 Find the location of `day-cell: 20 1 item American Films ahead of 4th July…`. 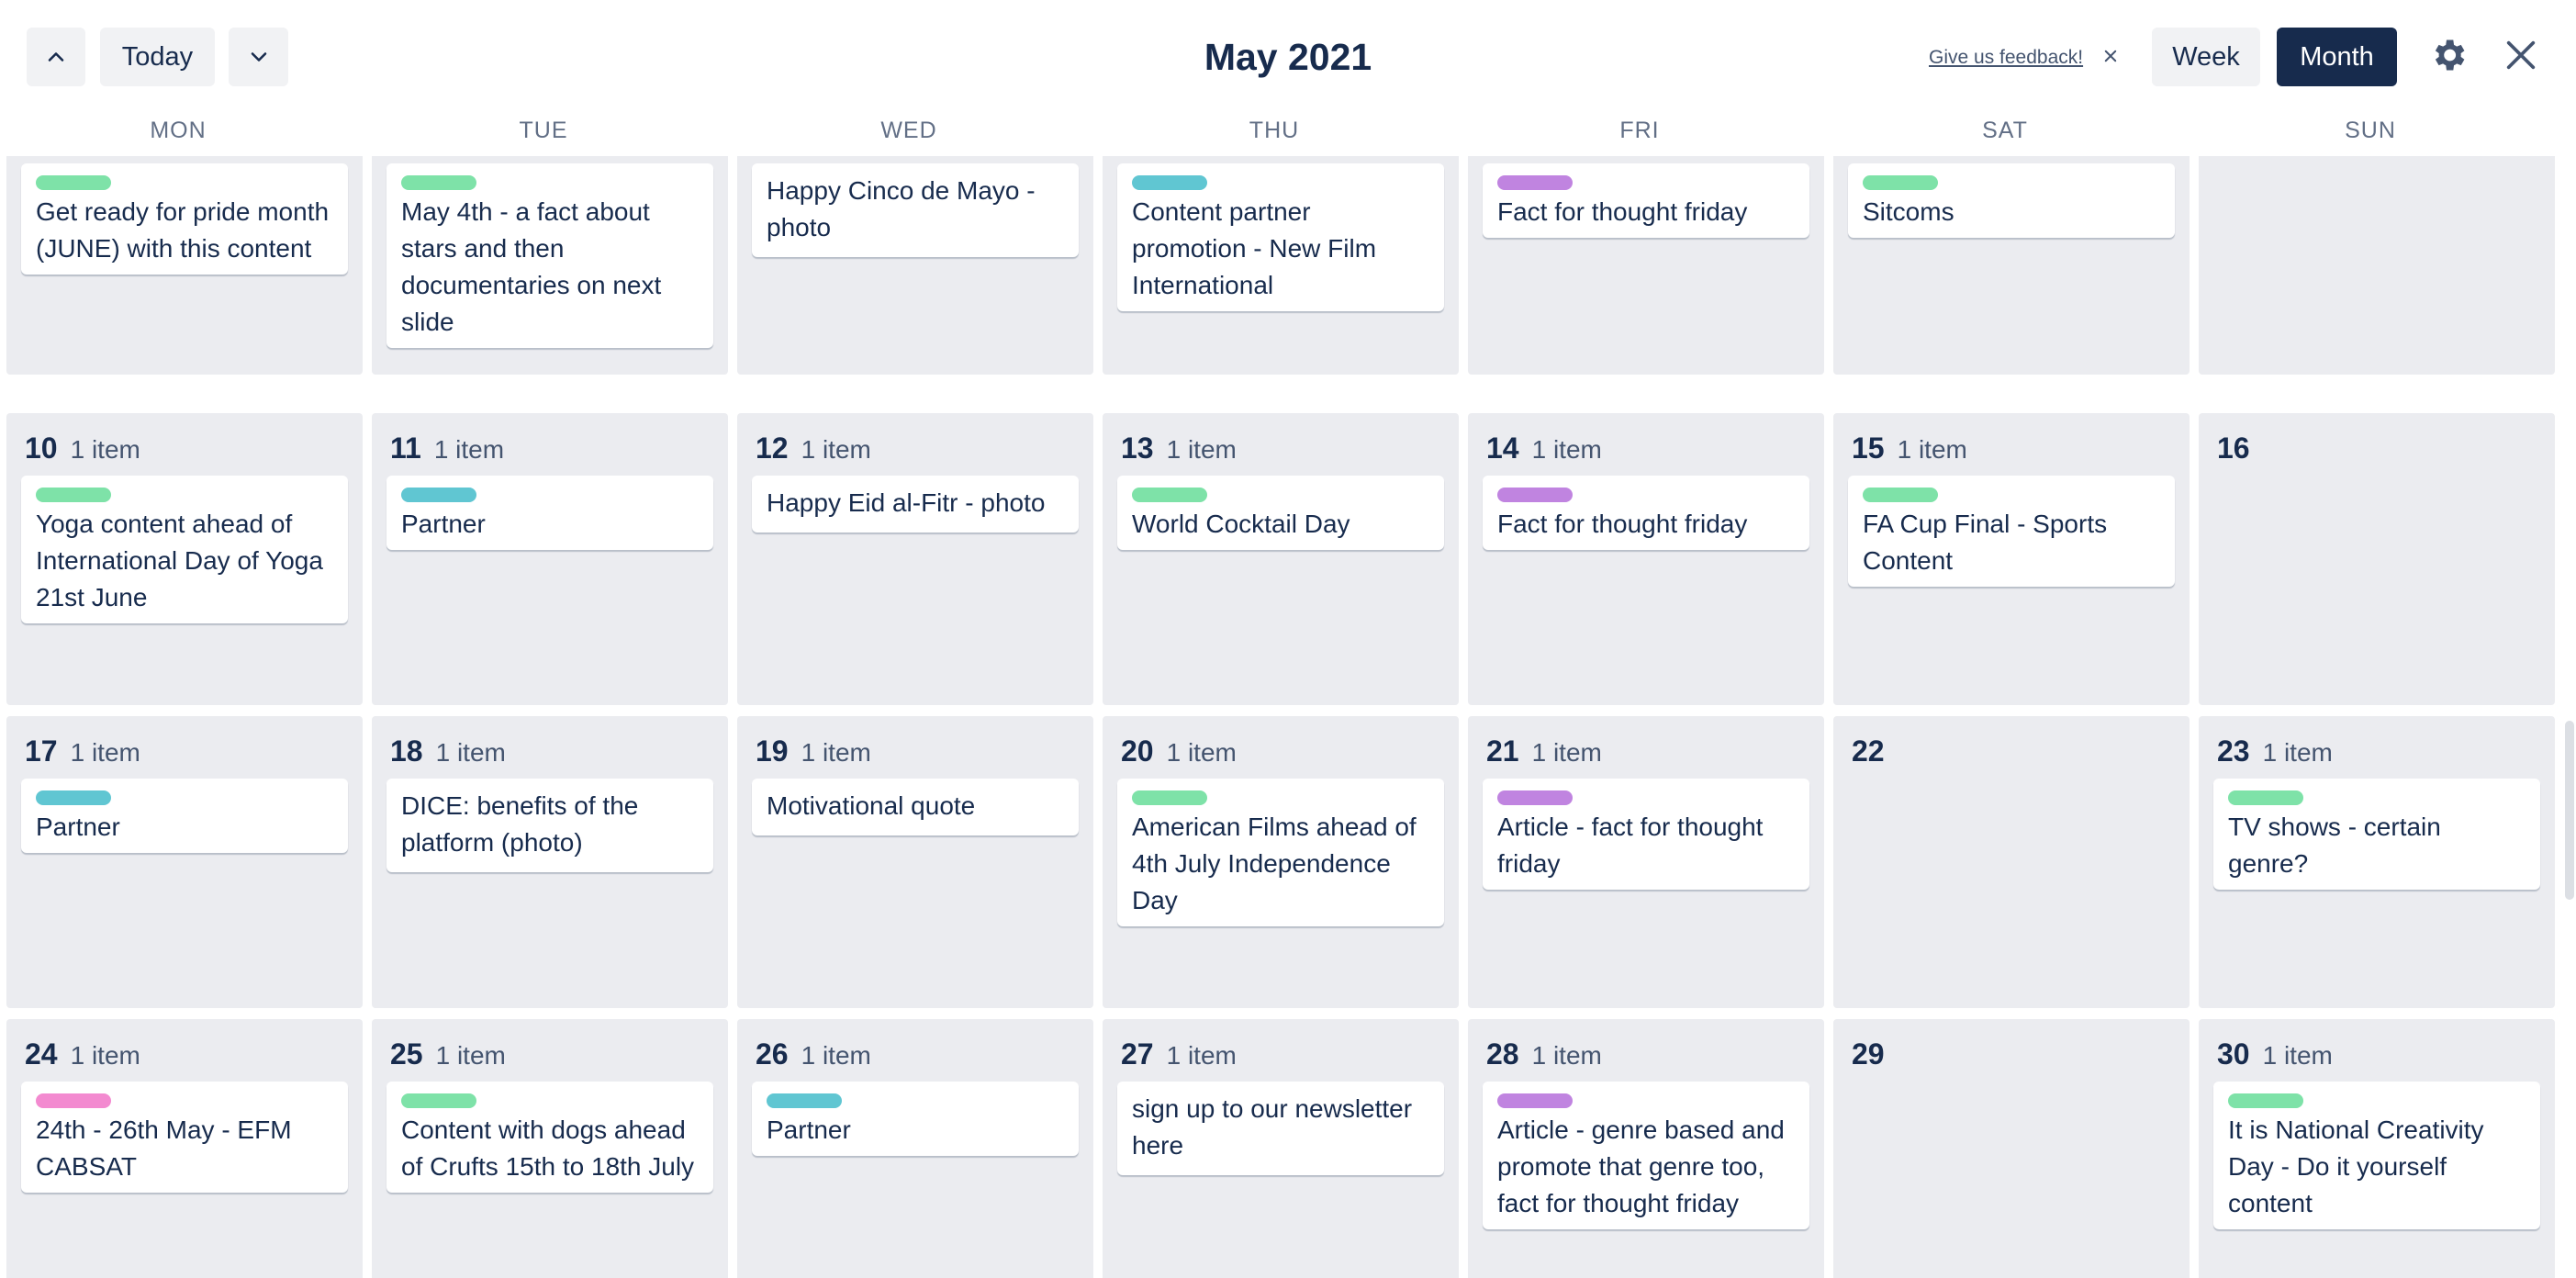

day-cell: 20 1 item American Films ahead of 4th July… is located at coordinates (1281, 862).